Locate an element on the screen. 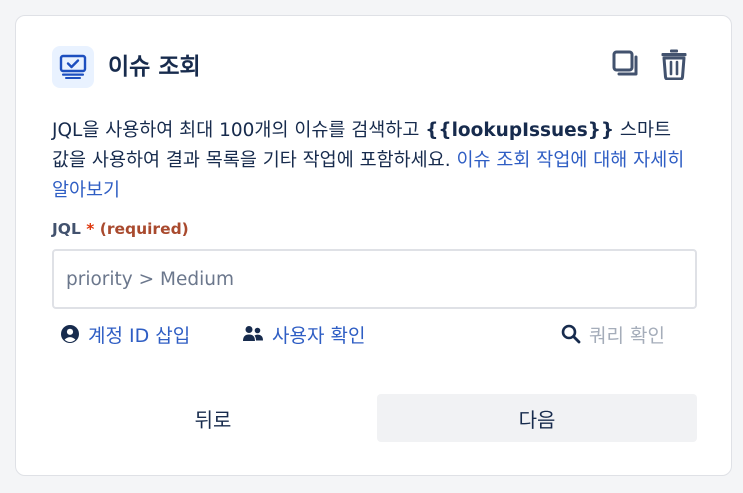 The height and width of the screenshot is (493, 743). duplicate-button is located at coordinates (626, 66).